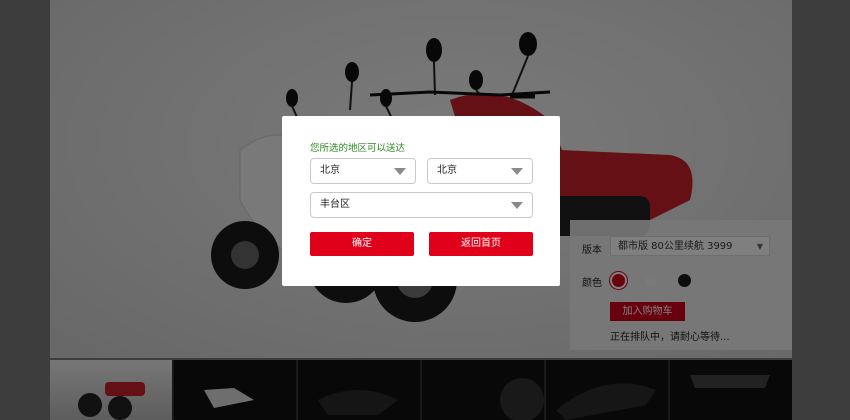 This screenshot has height=420, width=850. I want to click on province-value: 北京, so click(330, 170).